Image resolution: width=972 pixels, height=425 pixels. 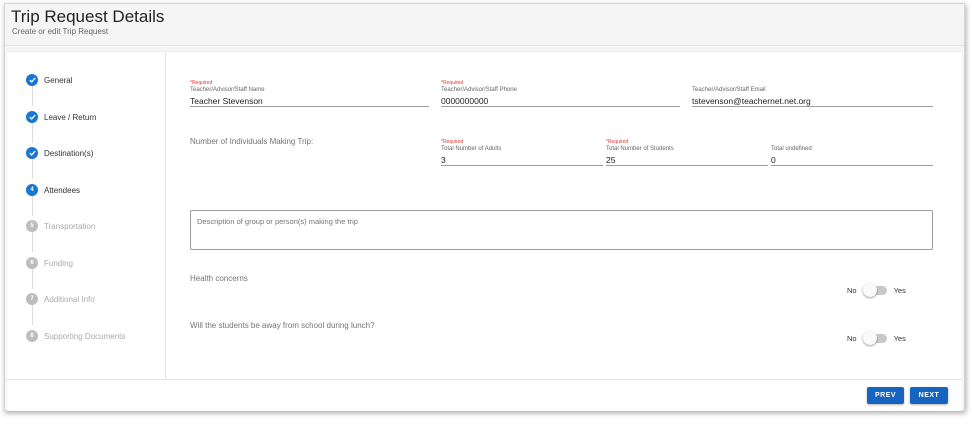 I want to click on total-undefined-input: 0, so click(x=852, y=160).